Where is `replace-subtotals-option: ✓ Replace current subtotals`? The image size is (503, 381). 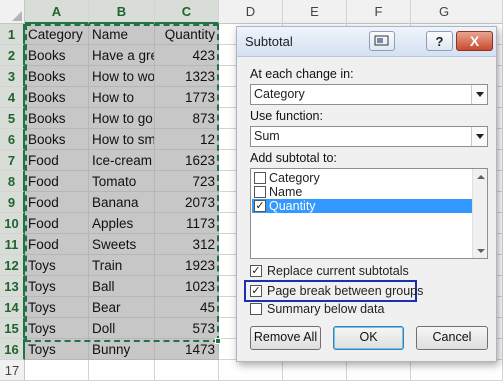
replace-subtotals-option: ✓ Replace current subtotals is located at coordinates (329, 272).